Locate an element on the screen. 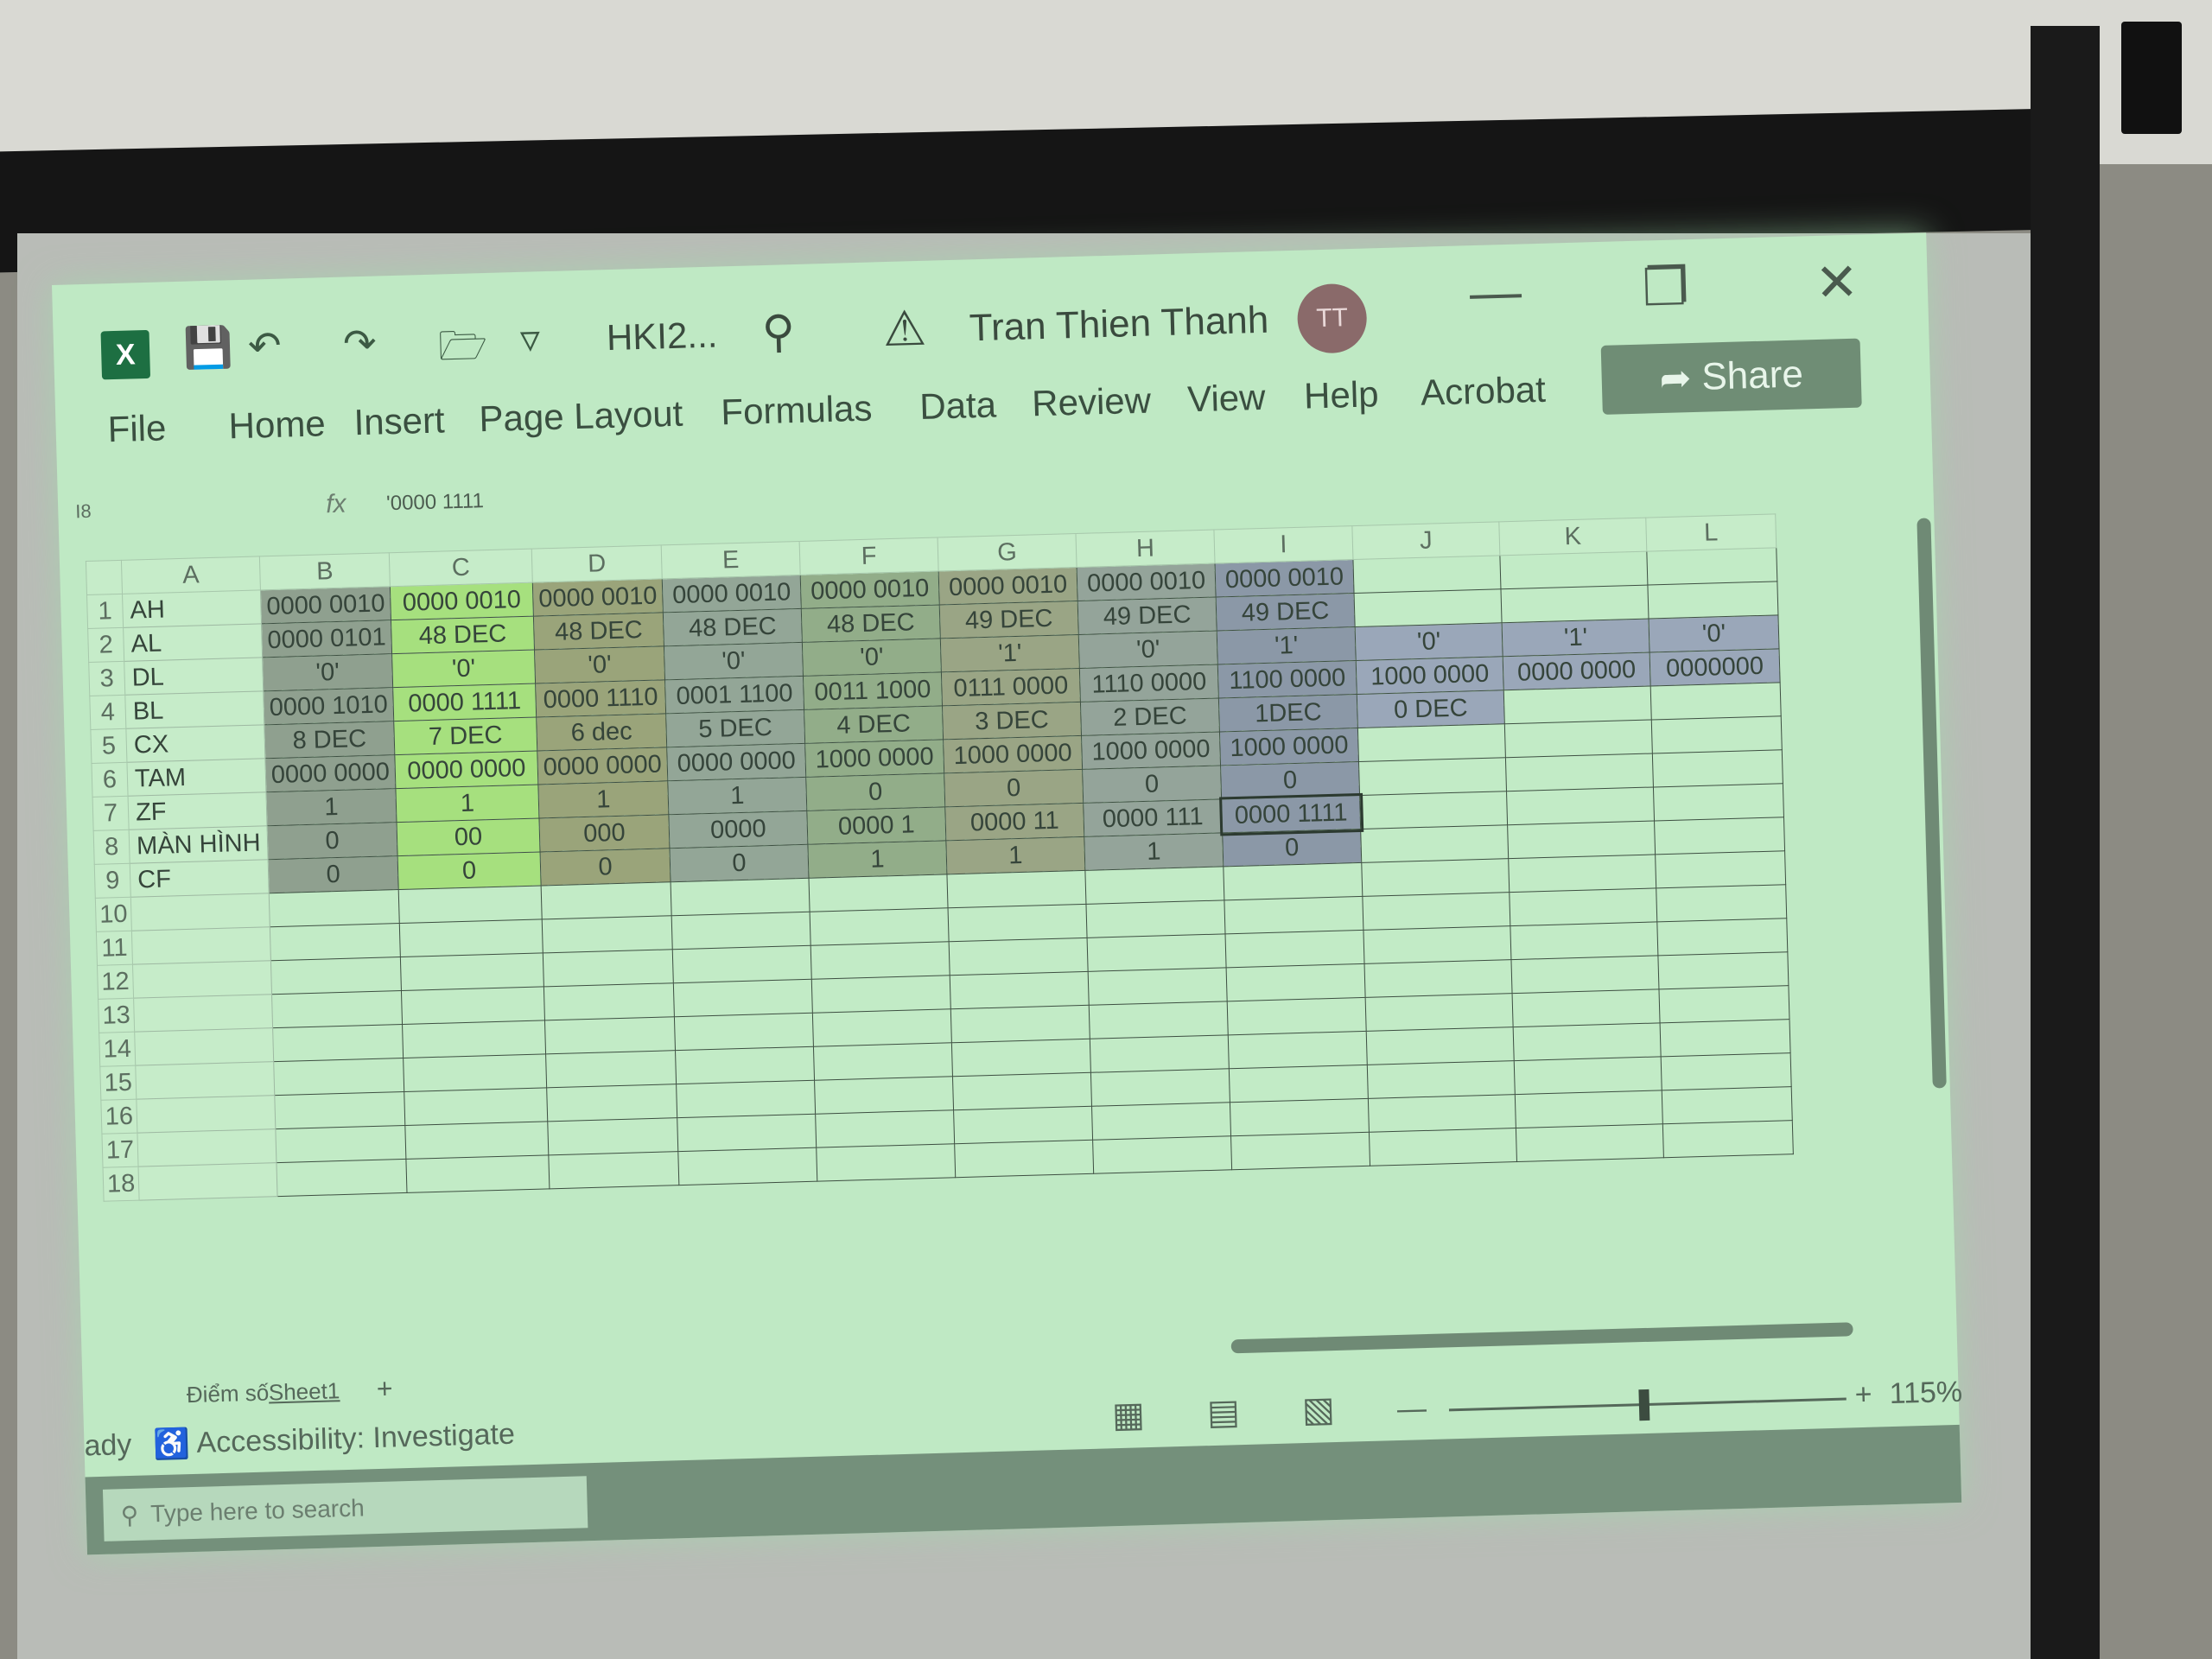 This screenshot has height=1659, width=2212. tab-help: Help is located at coordinates (1341, 394).